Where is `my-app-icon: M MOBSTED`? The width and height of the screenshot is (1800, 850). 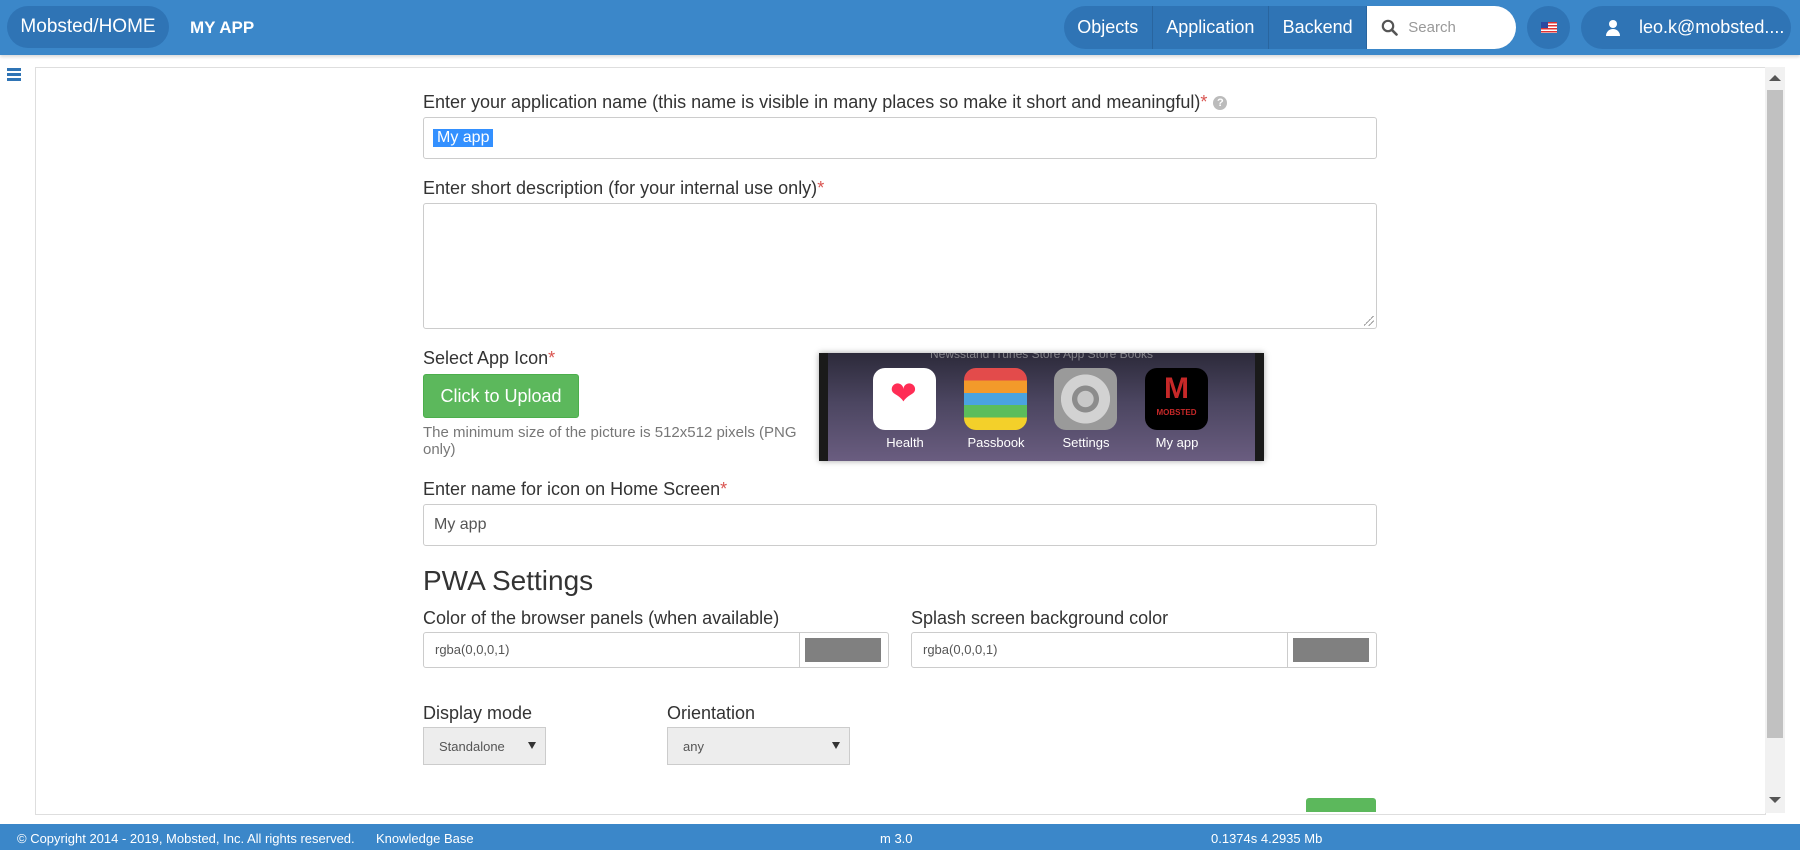
my-app-icon: M MOBSTED is located at coordinates (1176, 399).